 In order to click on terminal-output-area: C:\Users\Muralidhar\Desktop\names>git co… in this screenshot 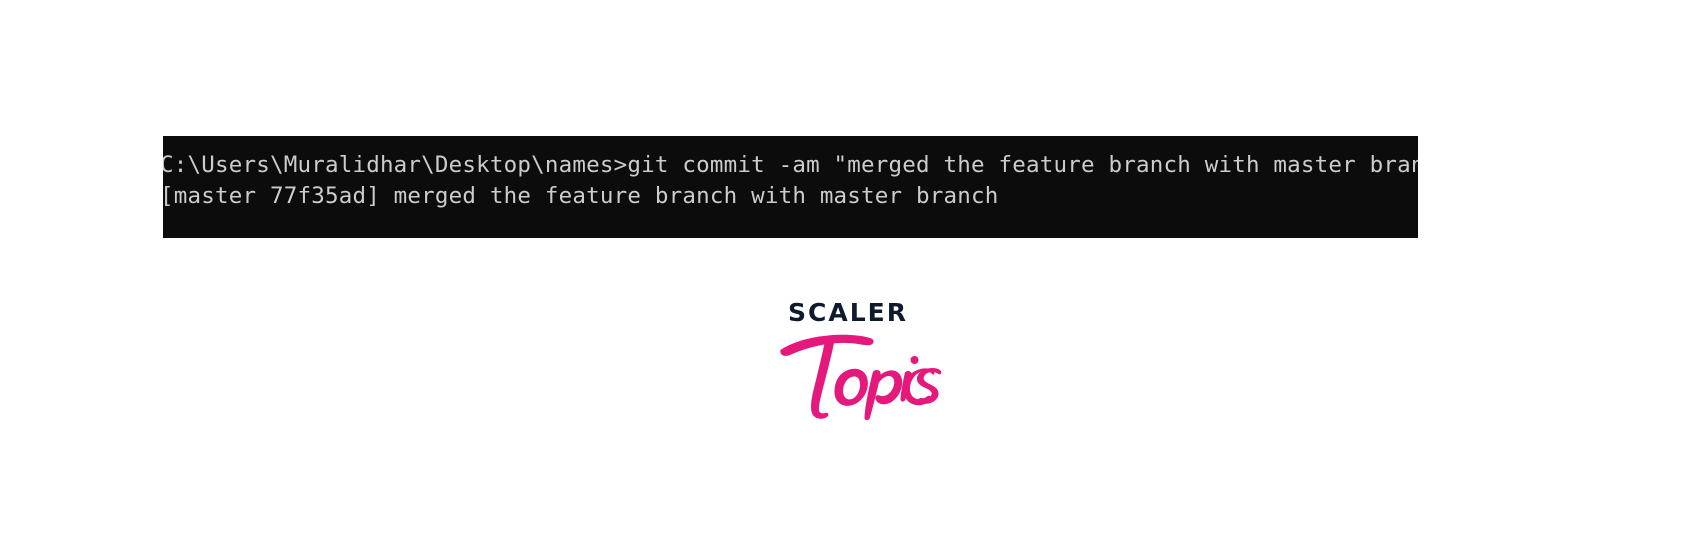, I will do `click(790, 181)`.